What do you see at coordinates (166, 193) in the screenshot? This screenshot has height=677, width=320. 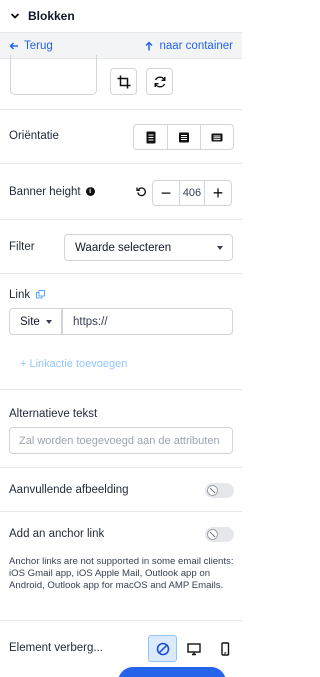 I see `decrement-button: −` at bounding box center [166, 193].